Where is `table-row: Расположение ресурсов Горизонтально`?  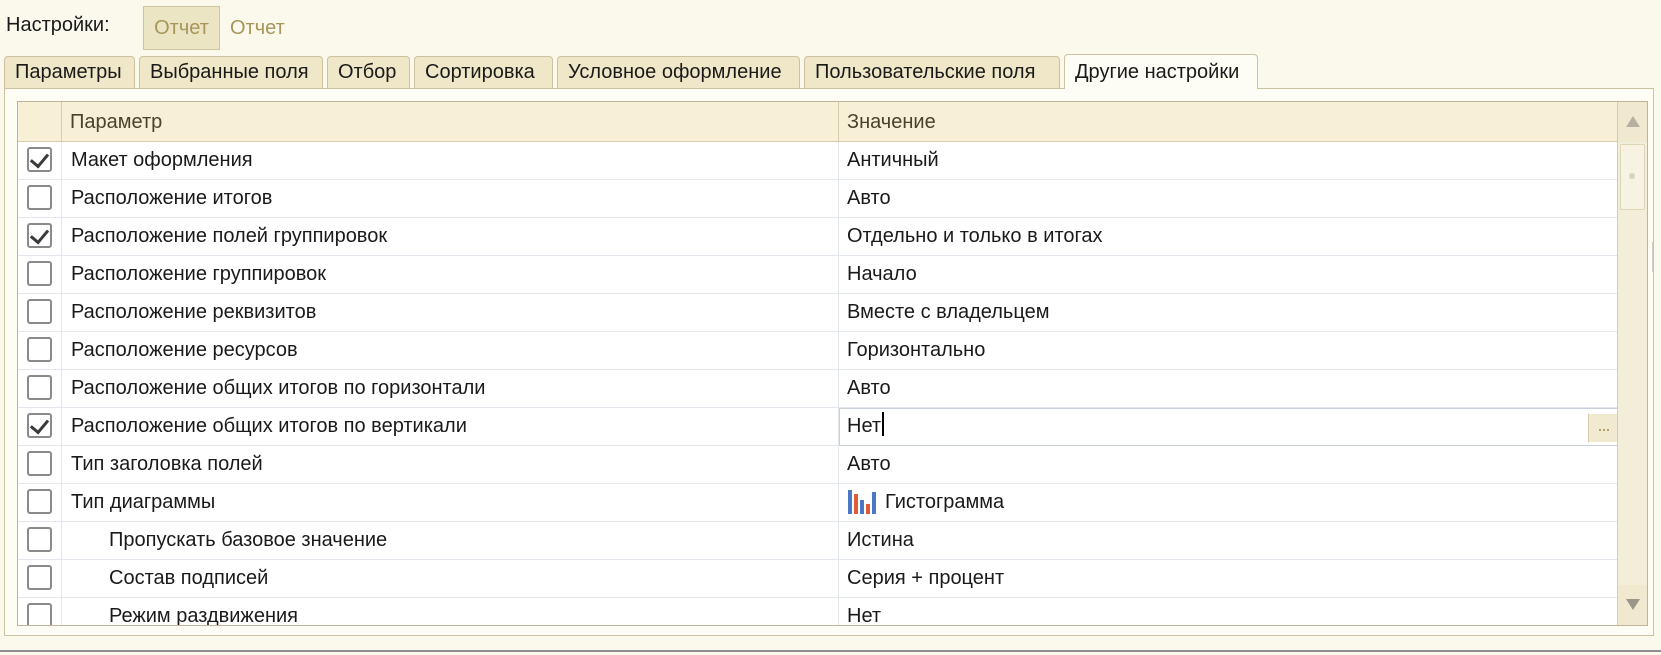
table-row: Расположение ресурсов Горизонтально is located at coordinates (818, 351).